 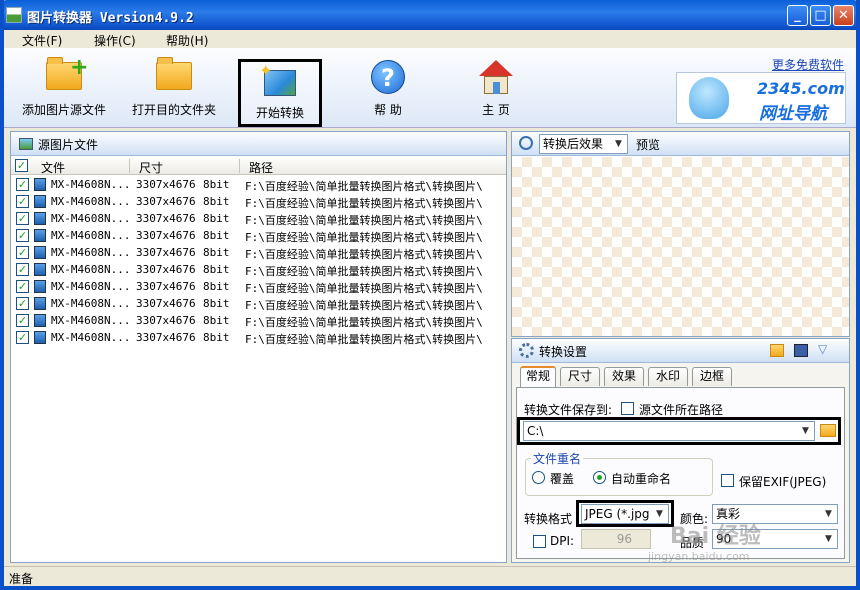 What do you see at coordinates (557, 458) in the screenshot?
I see `rename-group-label: 文件重名` at bounding box center [557, 458].